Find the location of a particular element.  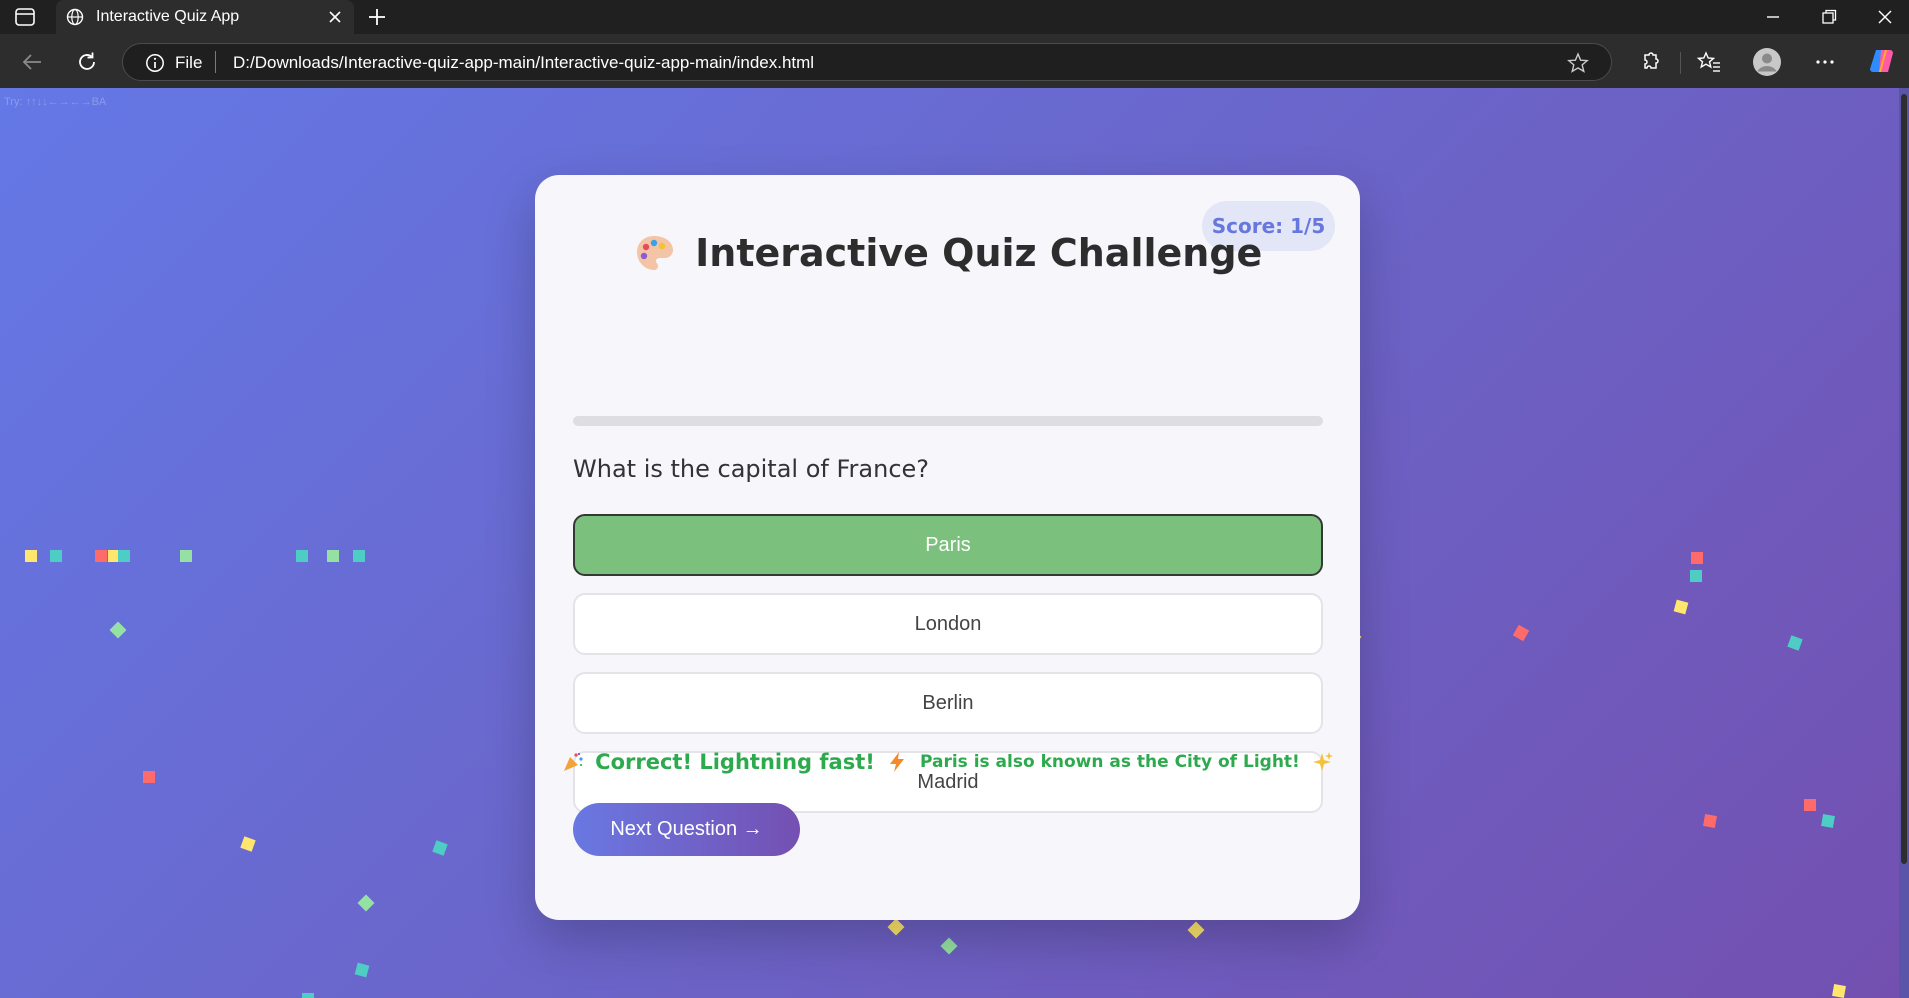

close-window-icon is located at coordinates (1885, 17).